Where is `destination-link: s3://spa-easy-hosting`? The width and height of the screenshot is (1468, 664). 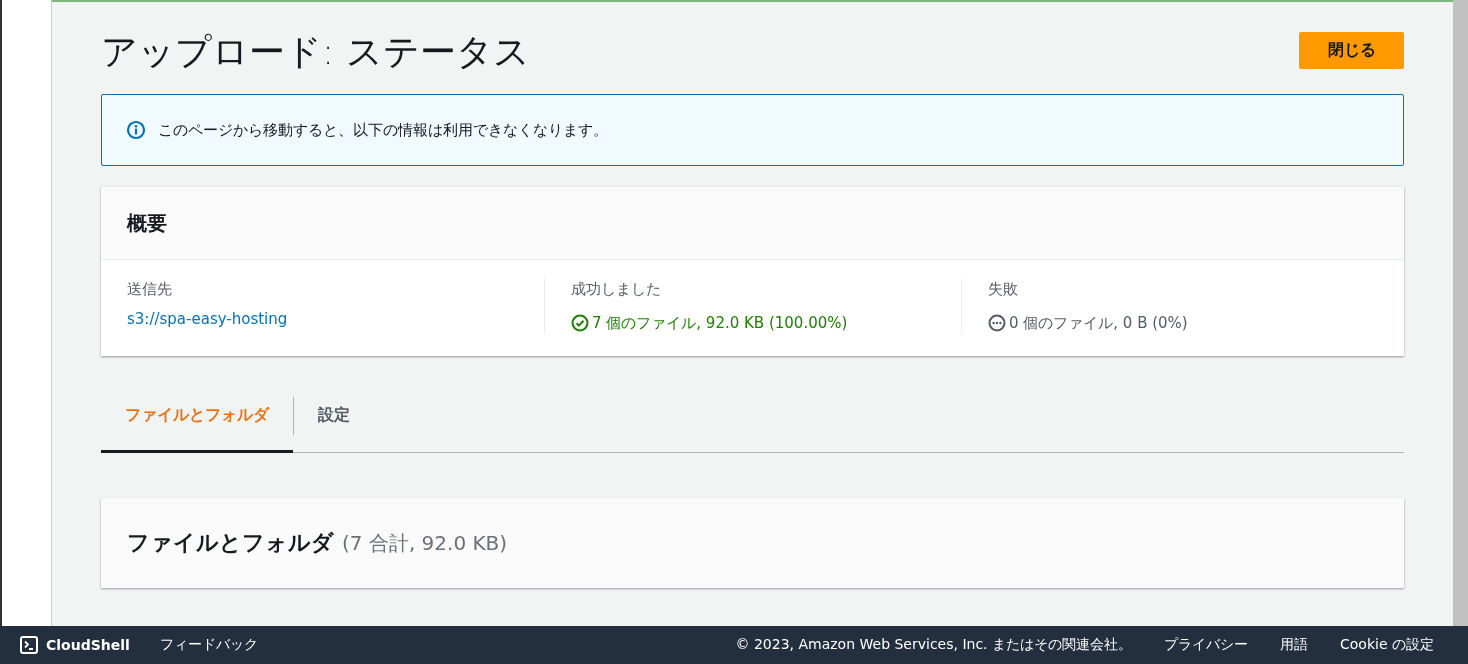 destination-link: s3://spa-easy-hosting is located at coordinates (322, 319).